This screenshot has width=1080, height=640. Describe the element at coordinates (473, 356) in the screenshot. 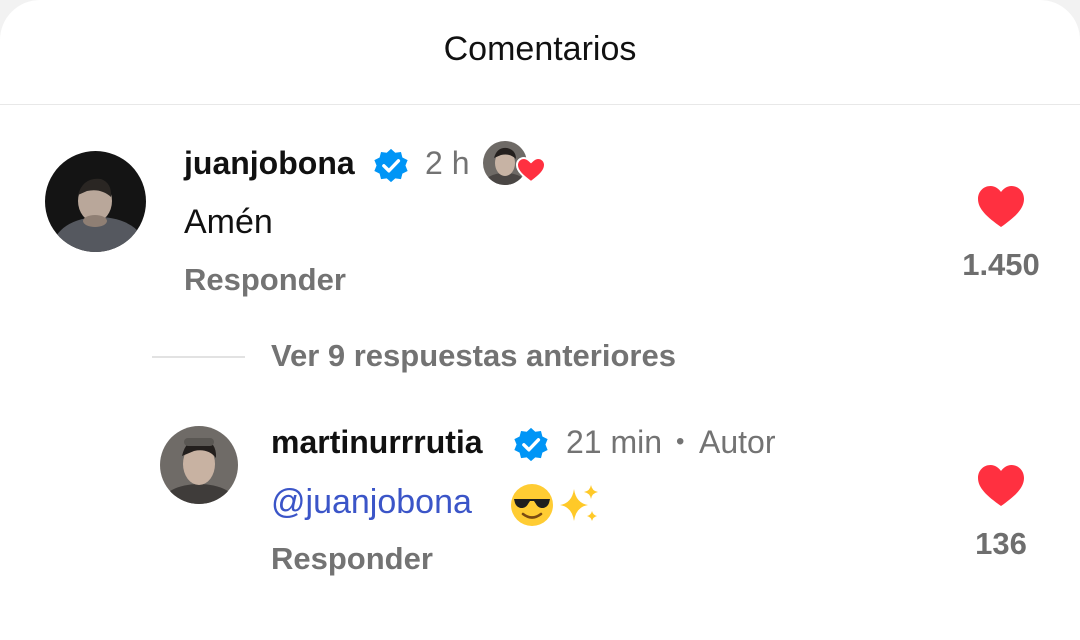

I see `view-replies-label: Ver 9 respuestas anteriores` at that location.